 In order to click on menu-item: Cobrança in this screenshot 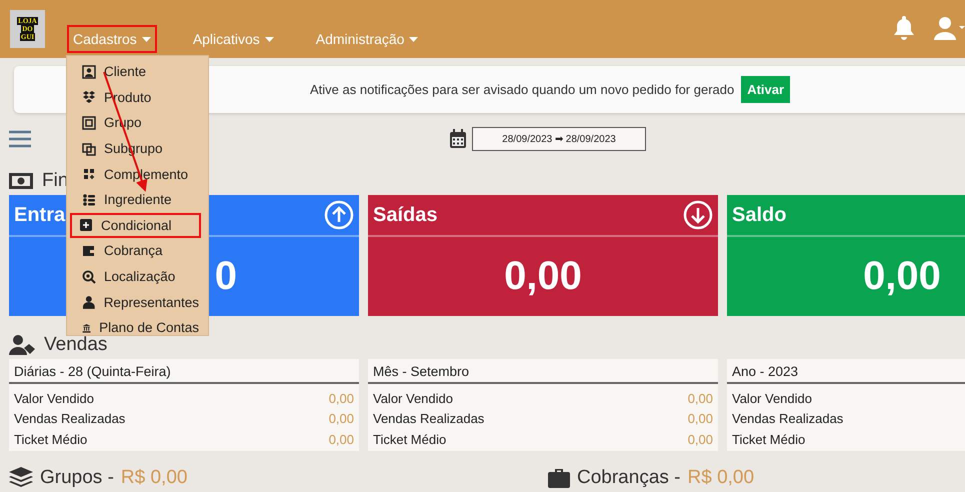, I will do `click(135, 251)`.